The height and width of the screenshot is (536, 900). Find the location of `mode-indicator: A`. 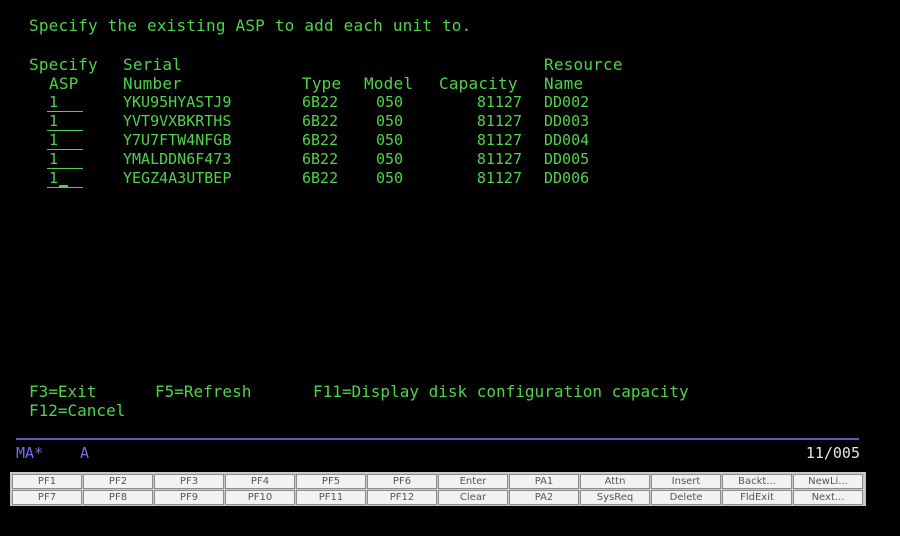

mode-indicator: A is located at coordinates (85, 453).